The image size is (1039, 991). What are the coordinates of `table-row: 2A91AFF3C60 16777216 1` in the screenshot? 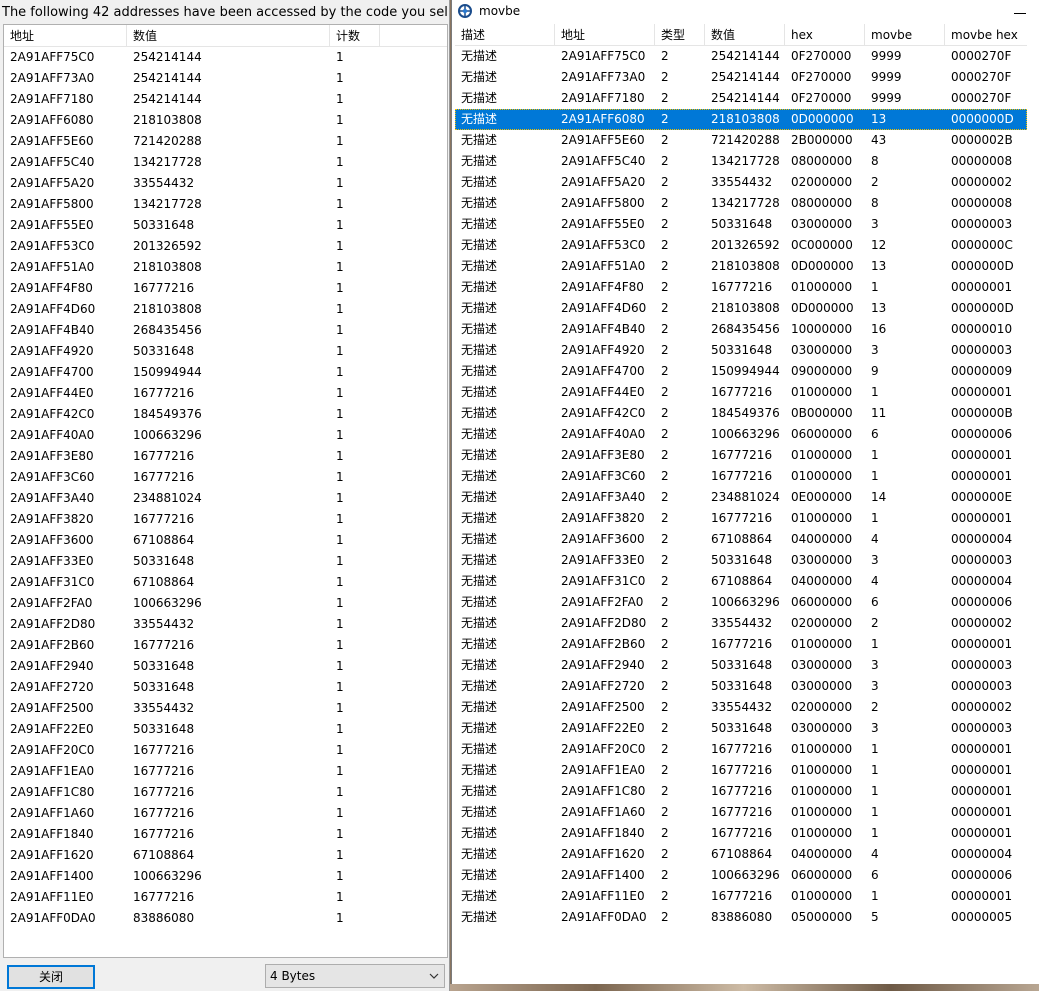 It's located at (225, 477).